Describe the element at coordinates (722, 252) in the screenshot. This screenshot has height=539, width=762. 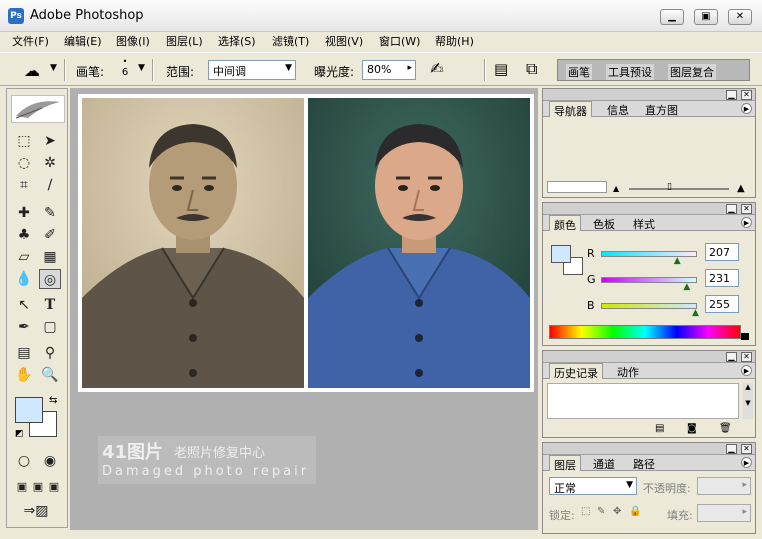
I see `channel-r-input: 207` at that location.